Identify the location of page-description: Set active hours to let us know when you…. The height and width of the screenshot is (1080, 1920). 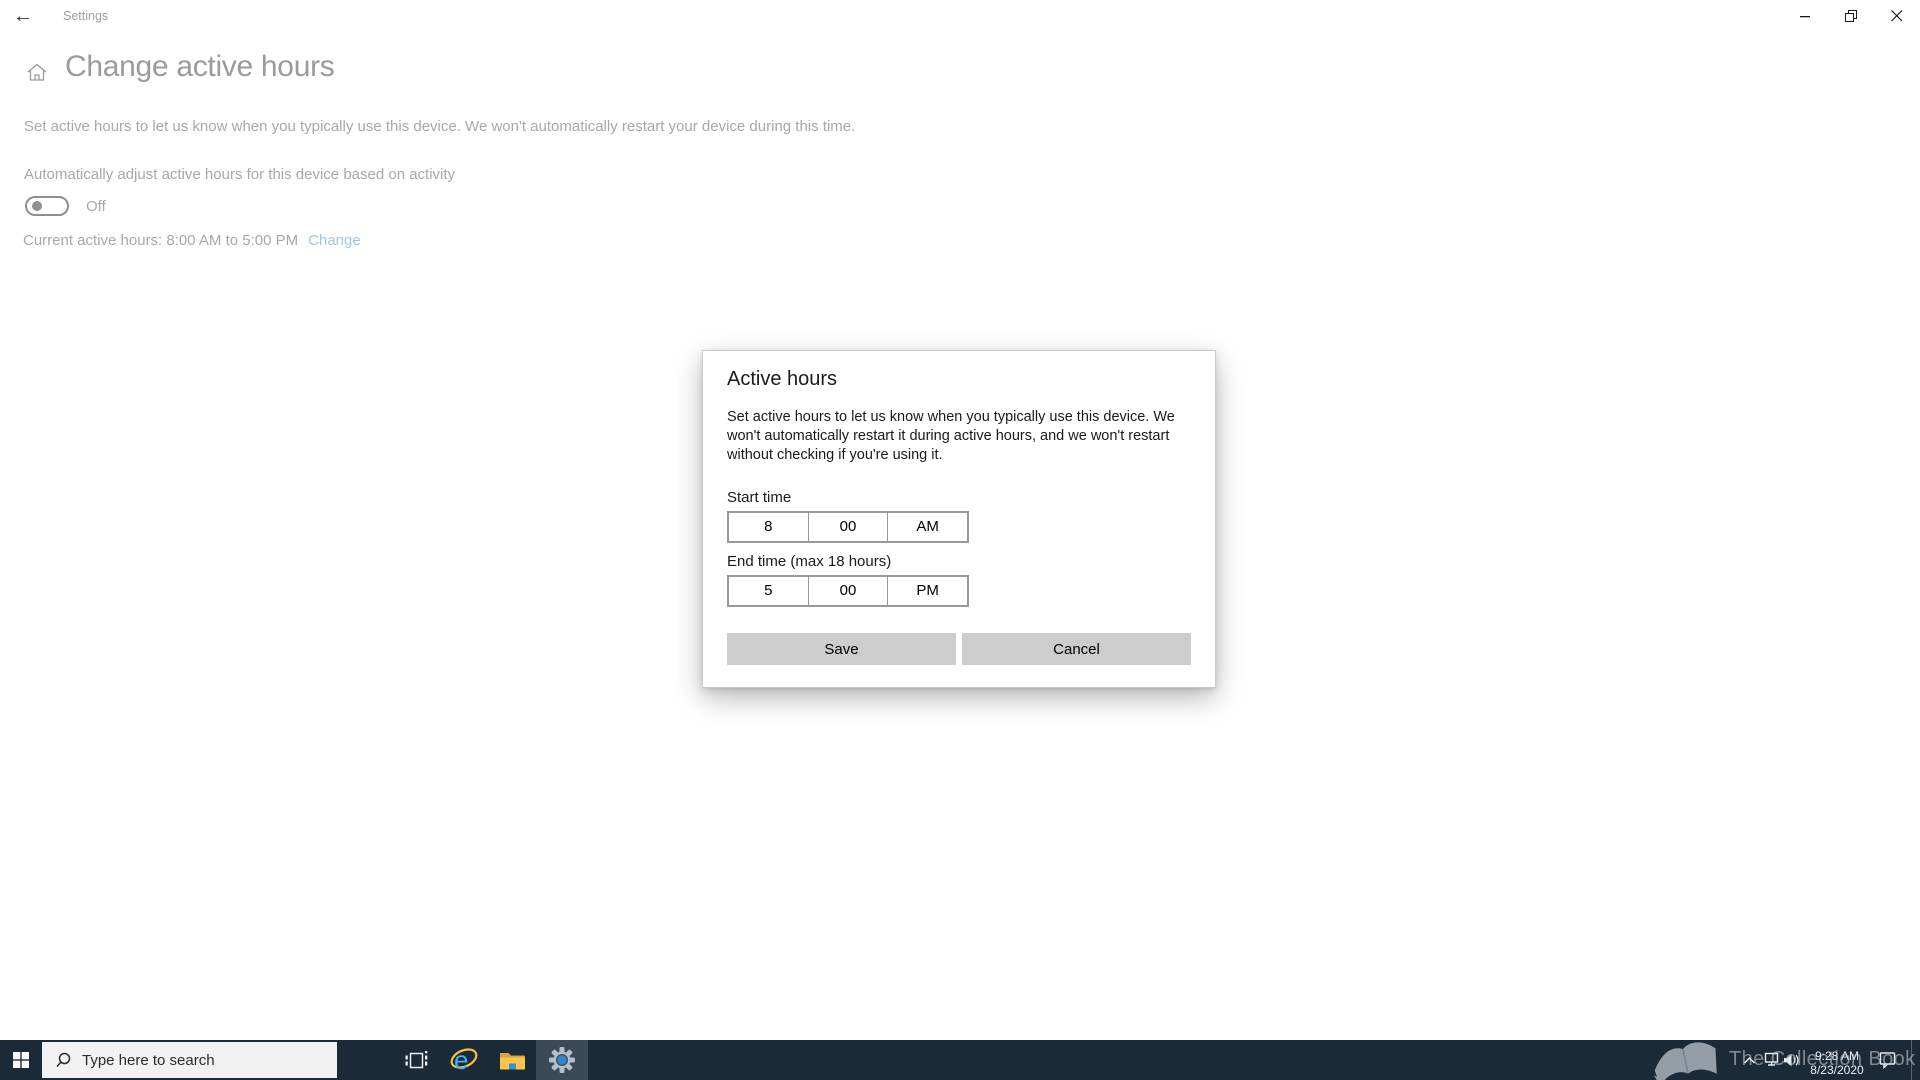
(440, 126).